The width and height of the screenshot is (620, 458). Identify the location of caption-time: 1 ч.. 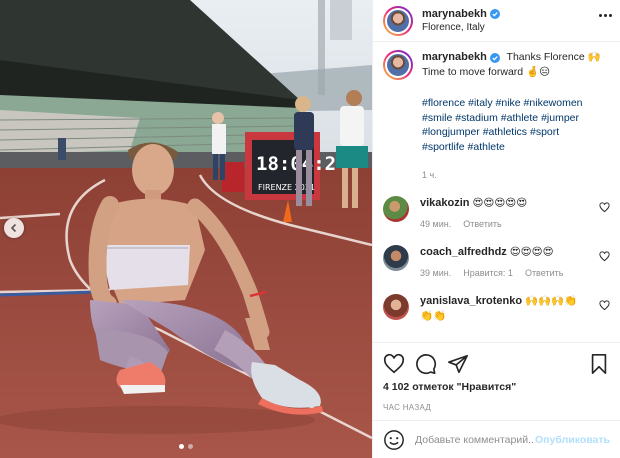
(429, 175).